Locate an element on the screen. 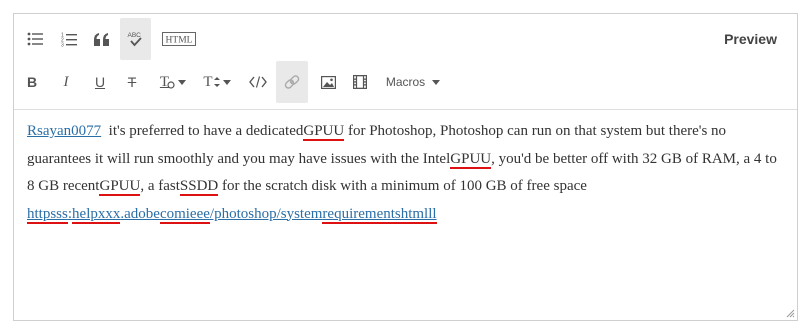  toolbar-row-2: B I U T T T Macros is located at coordinates (405, 83).